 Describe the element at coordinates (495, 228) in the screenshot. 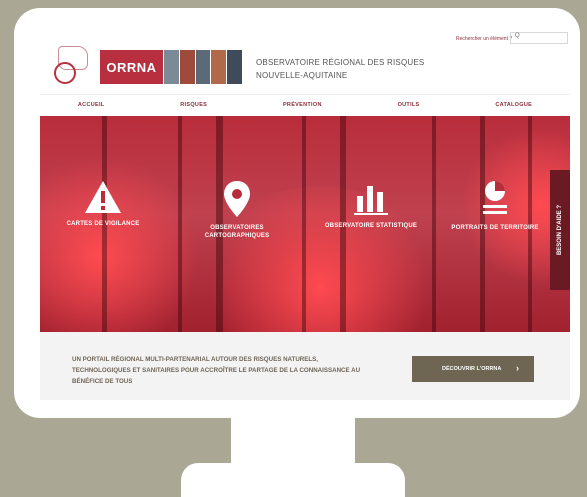

I see `feature-label: PORTRAITS DE TERRITOIRE` at that location.